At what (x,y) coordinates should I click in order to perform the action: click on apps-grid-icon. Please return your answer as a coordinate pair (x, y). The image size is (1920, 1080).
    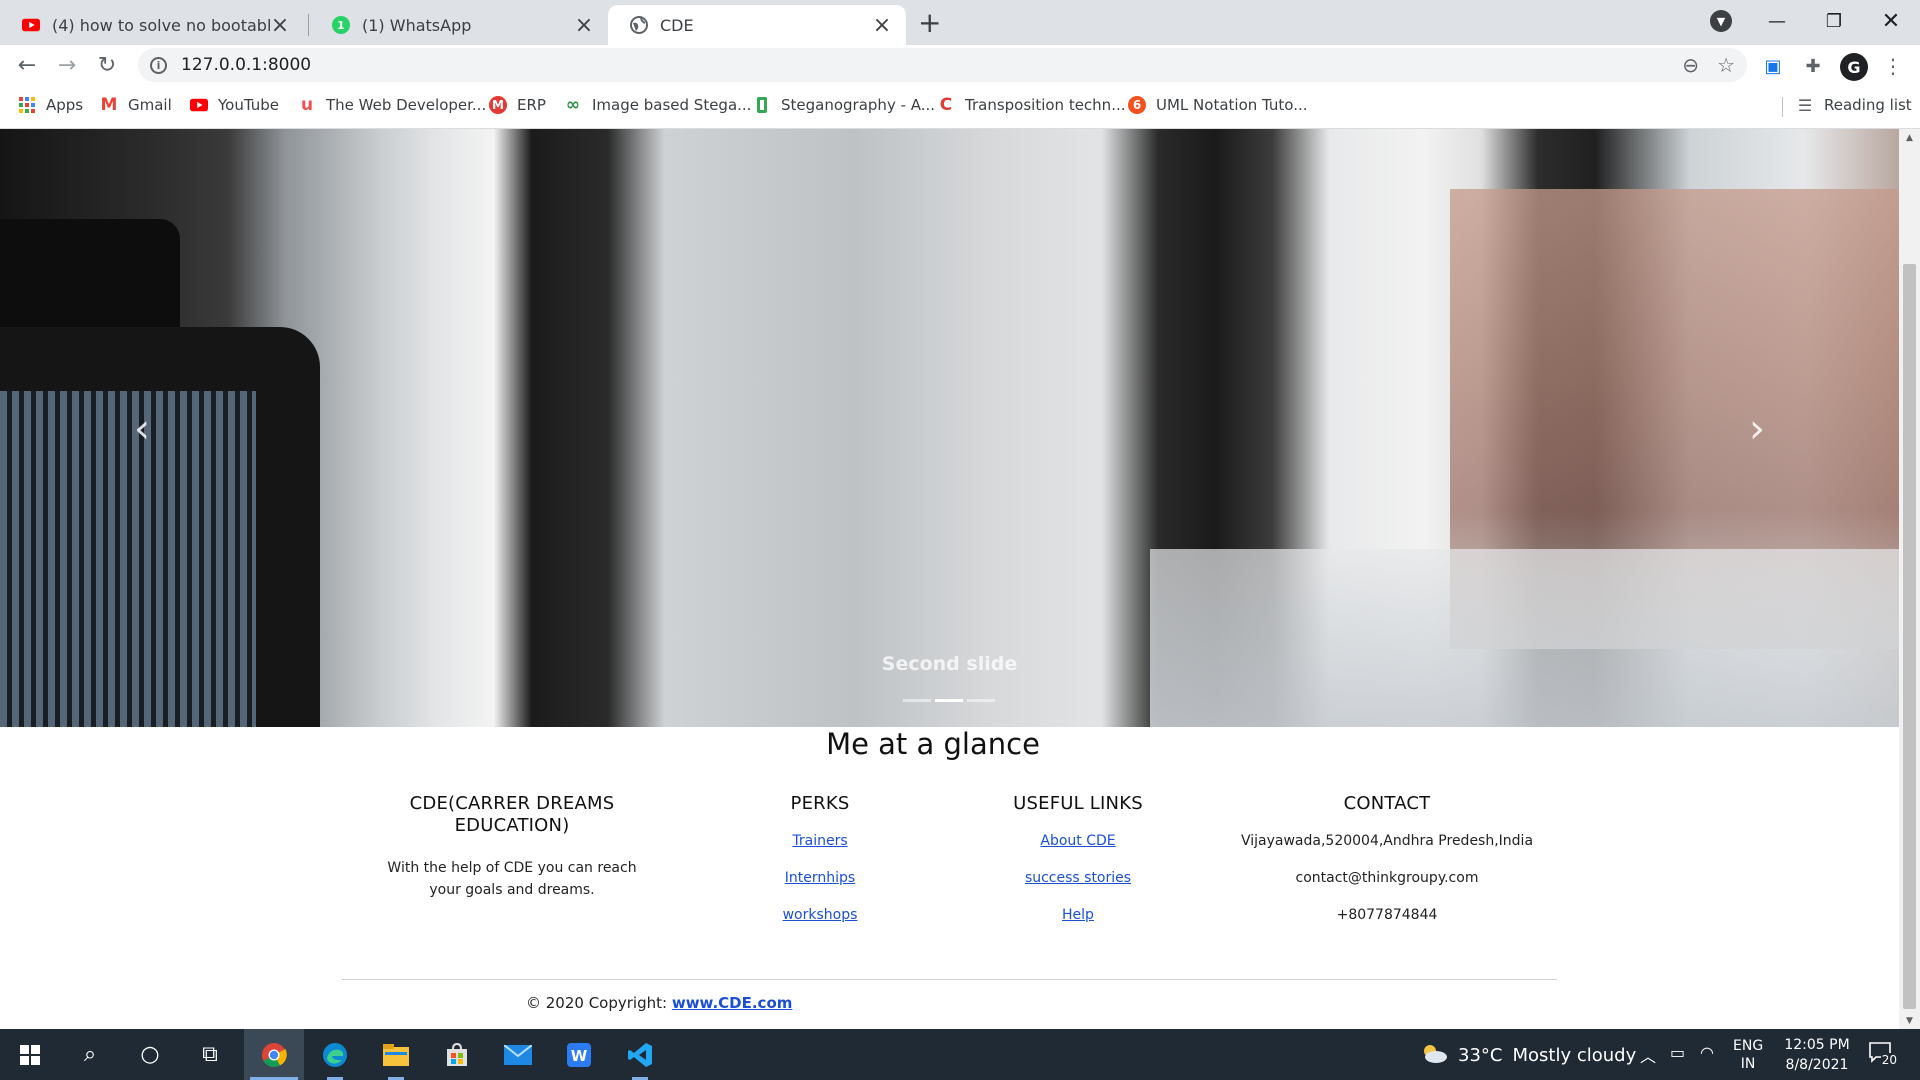
    Looking at the image, I should click on (27, 105).